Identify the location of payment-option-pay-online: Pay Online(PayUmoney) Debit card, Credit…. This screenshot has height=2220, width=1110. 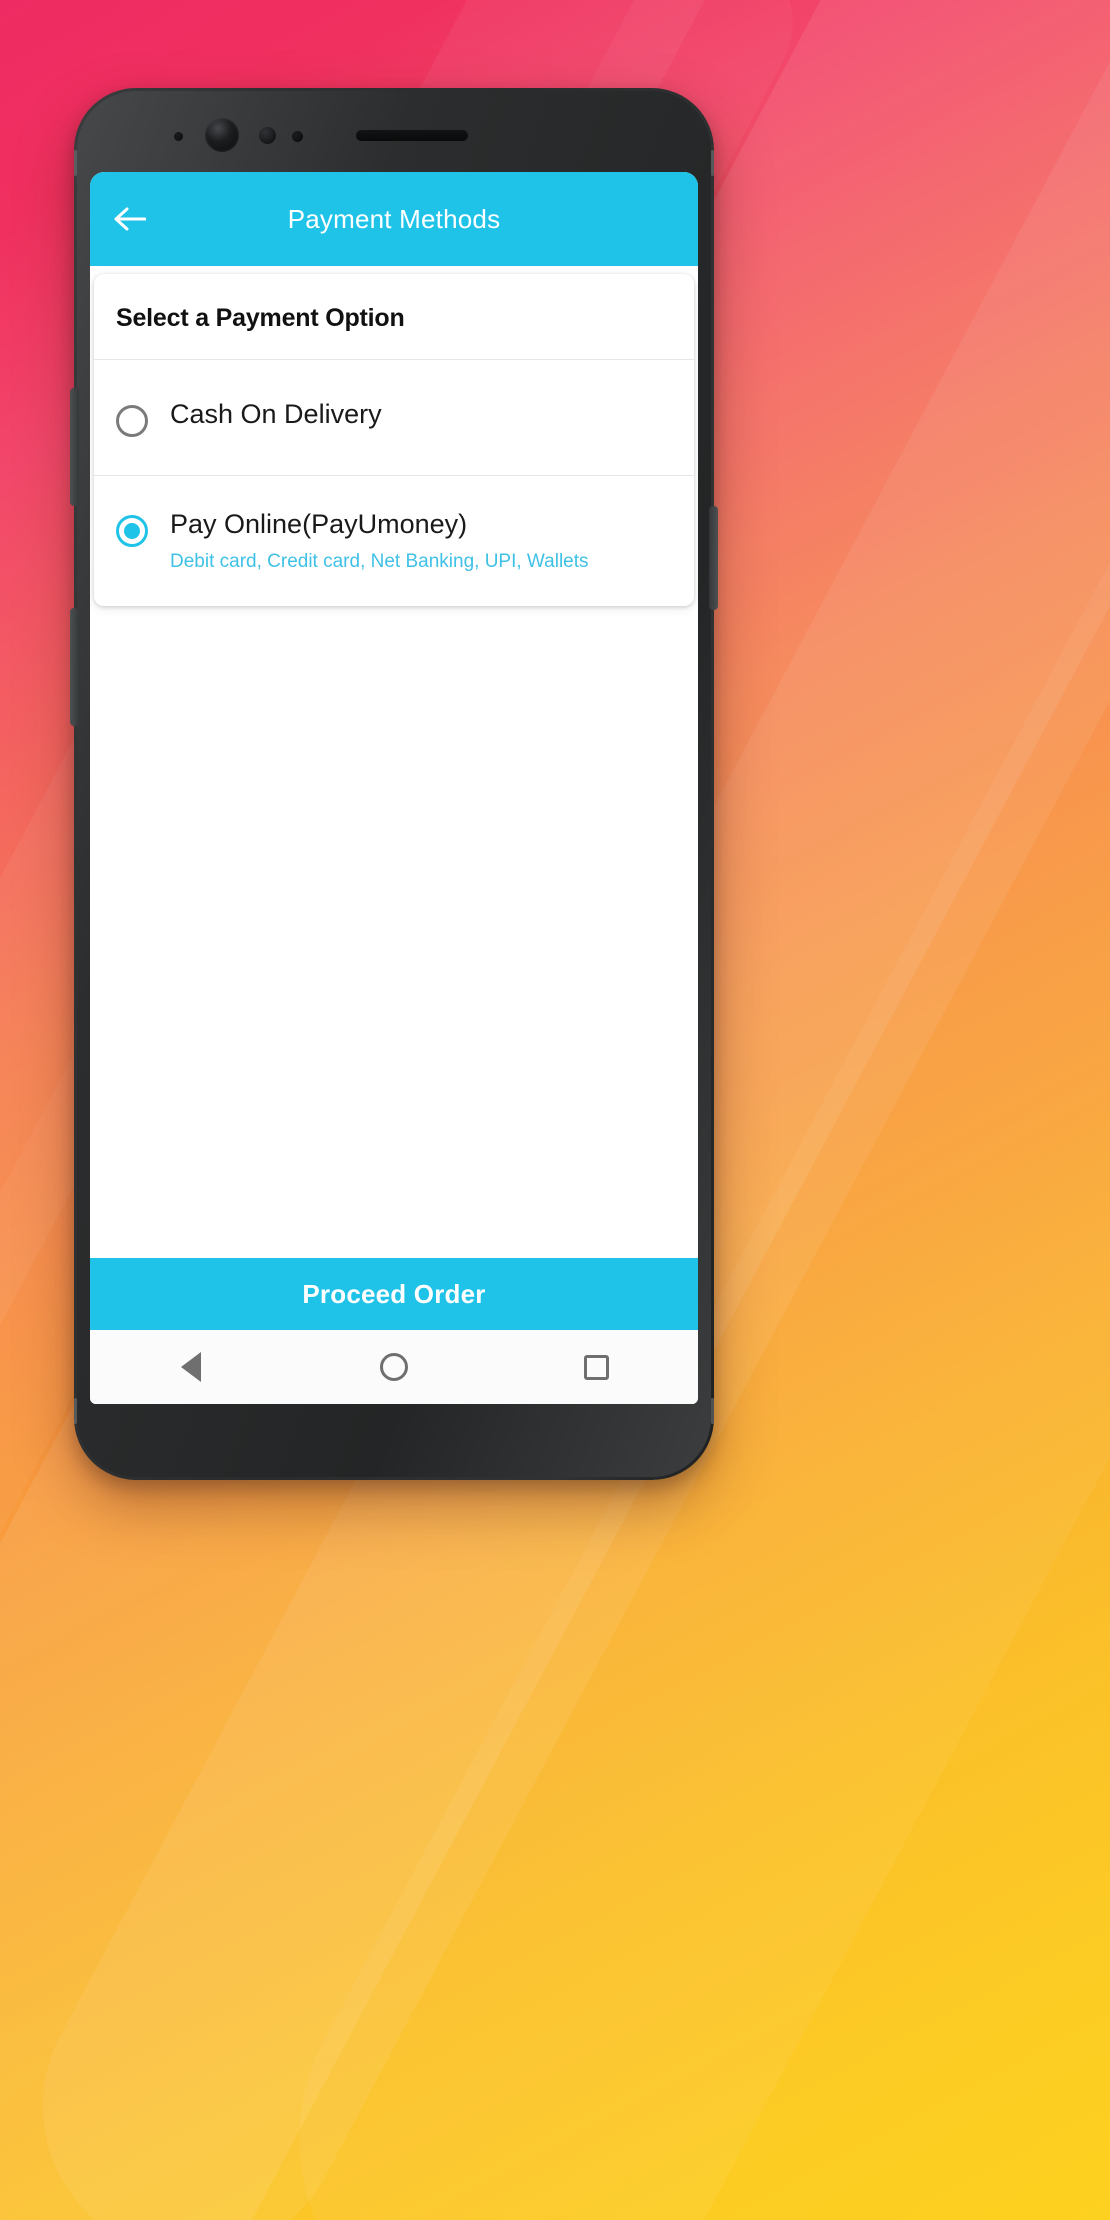
(394, 541).